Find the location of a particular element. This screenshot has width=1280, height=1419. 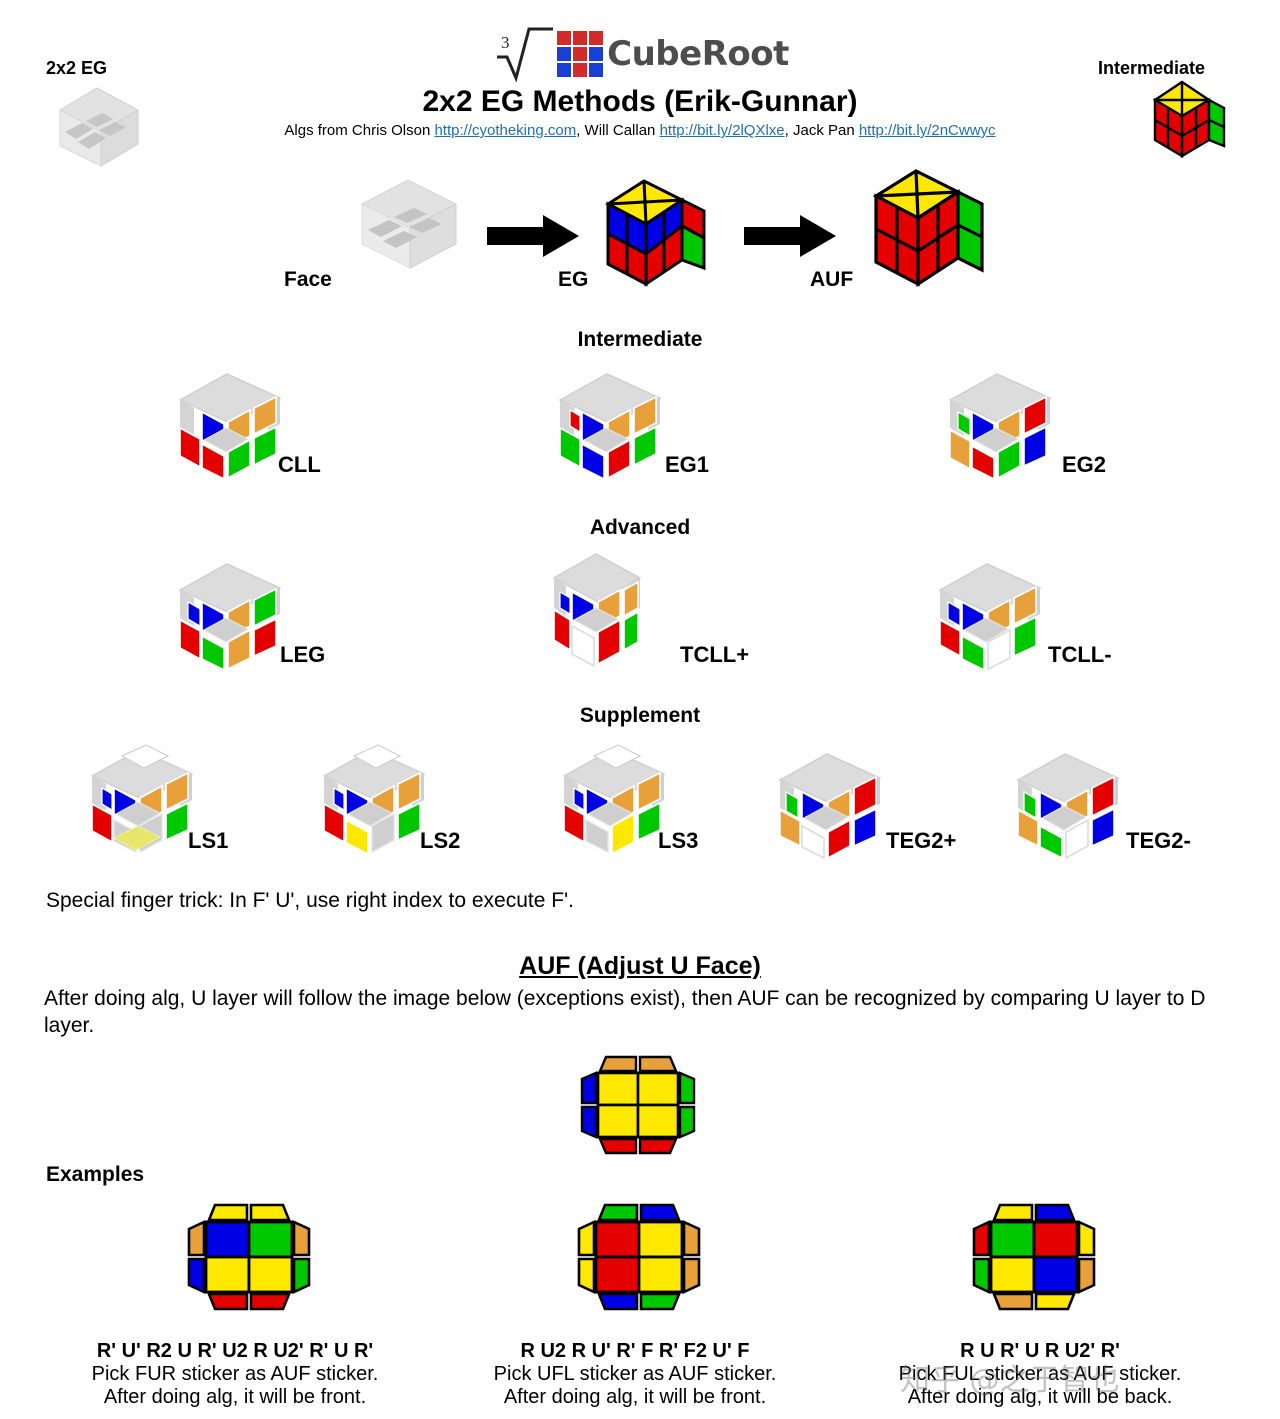

credit-link-jackpan: http://bit.ly/2nCwwyc is located at coordinates (927, 130).